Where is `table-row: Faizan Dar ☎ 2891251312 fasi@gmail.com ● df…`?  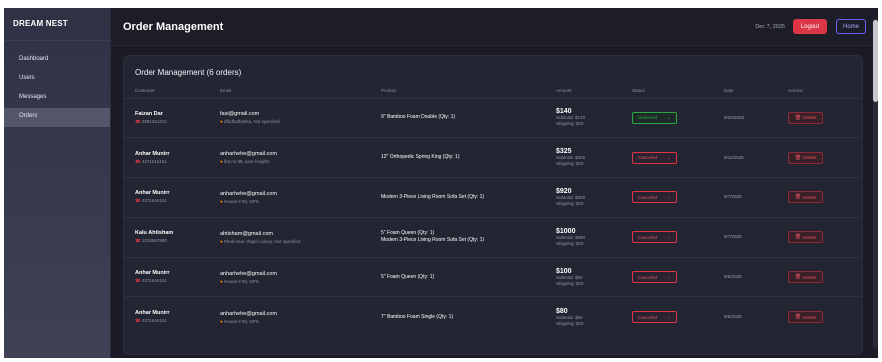
table-row: Faizan Dar ☎ 2891251312 fasi@gmail.com ● df… is located at coordinates (493, 117).